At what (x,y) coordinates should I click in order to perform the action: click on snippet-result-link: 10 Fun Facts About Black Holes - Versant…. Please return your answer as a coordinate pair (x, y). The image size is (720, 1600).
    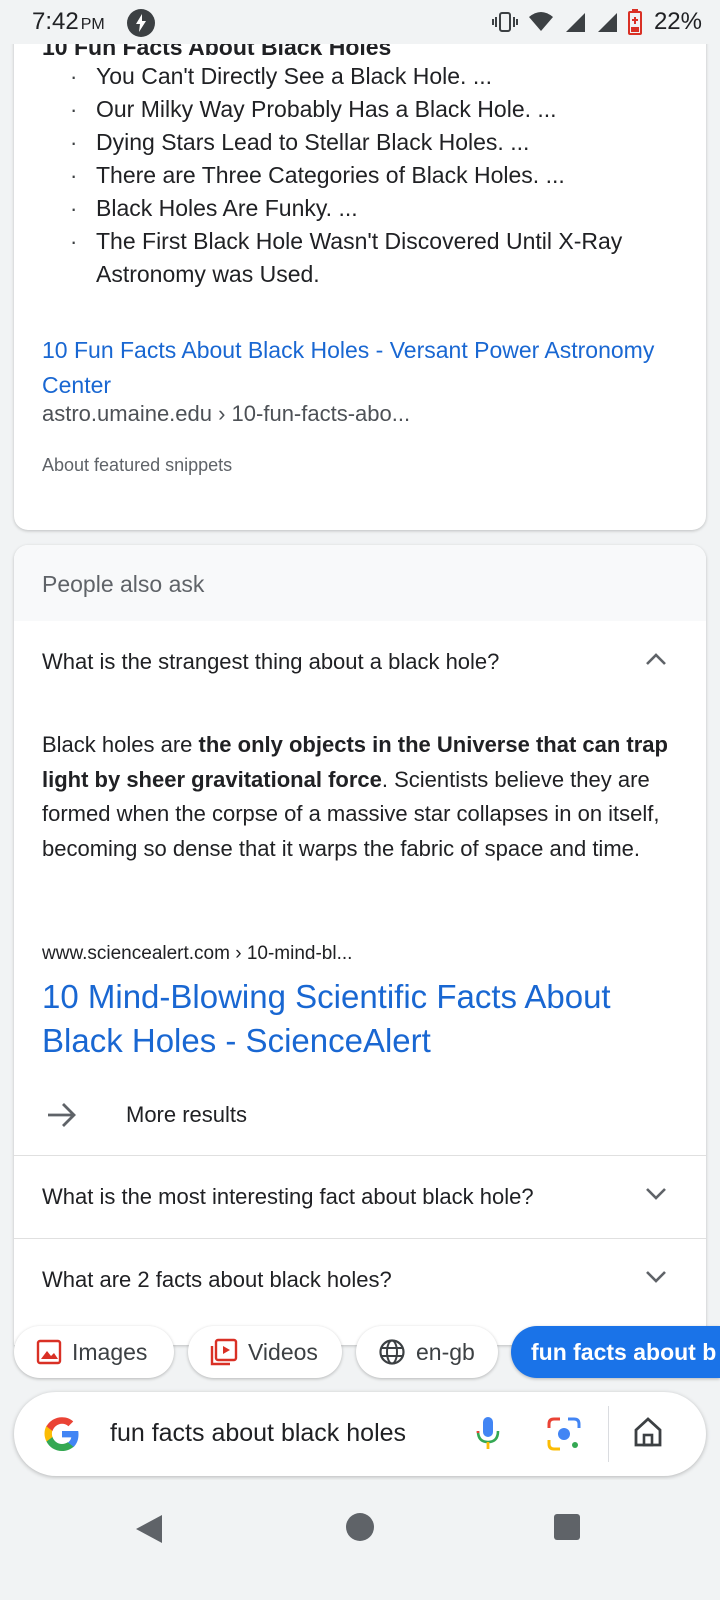
    Looking at the image, I should click on (367, 368).